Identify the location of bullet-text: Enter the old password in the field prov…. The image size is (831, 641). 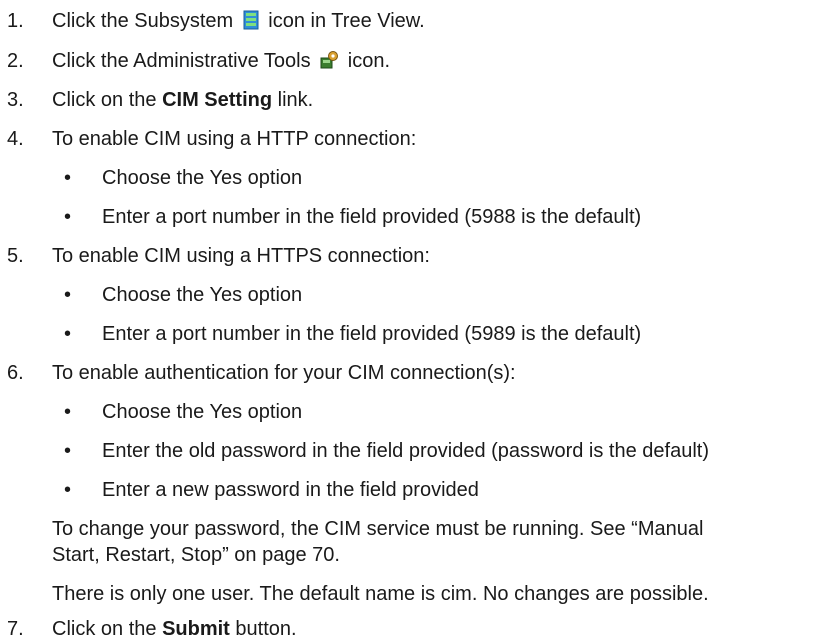
(406, 451).